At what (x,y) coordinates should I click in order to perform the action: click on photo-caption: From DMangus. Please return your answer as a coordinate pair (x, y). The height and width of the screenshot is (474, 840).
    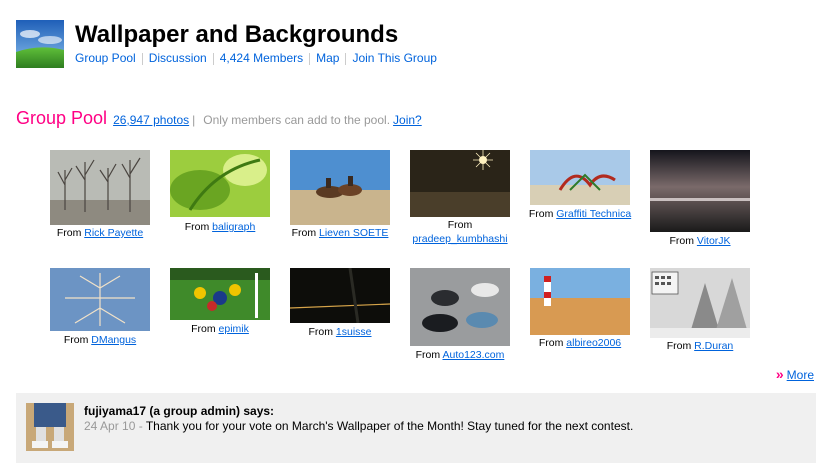
    Looking at the image, I should click on (100, 340).